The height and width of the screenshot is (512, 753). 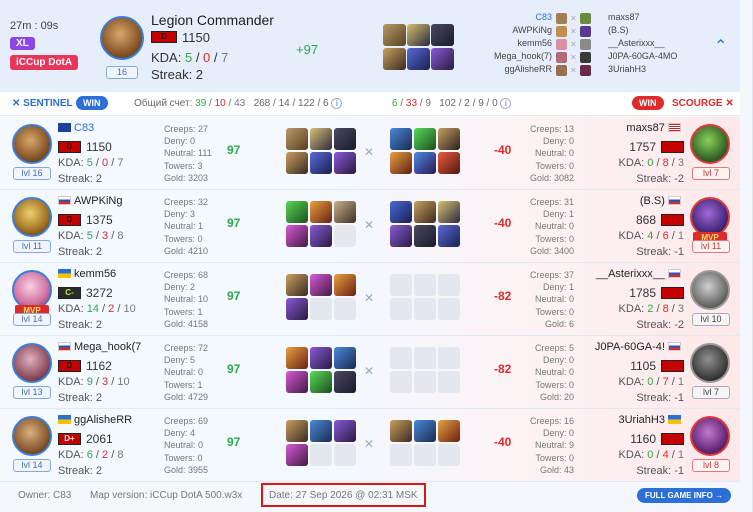 I want to click on opponent-kda: KDA: 4 / 6 / 1, so click(x=651, y=236).